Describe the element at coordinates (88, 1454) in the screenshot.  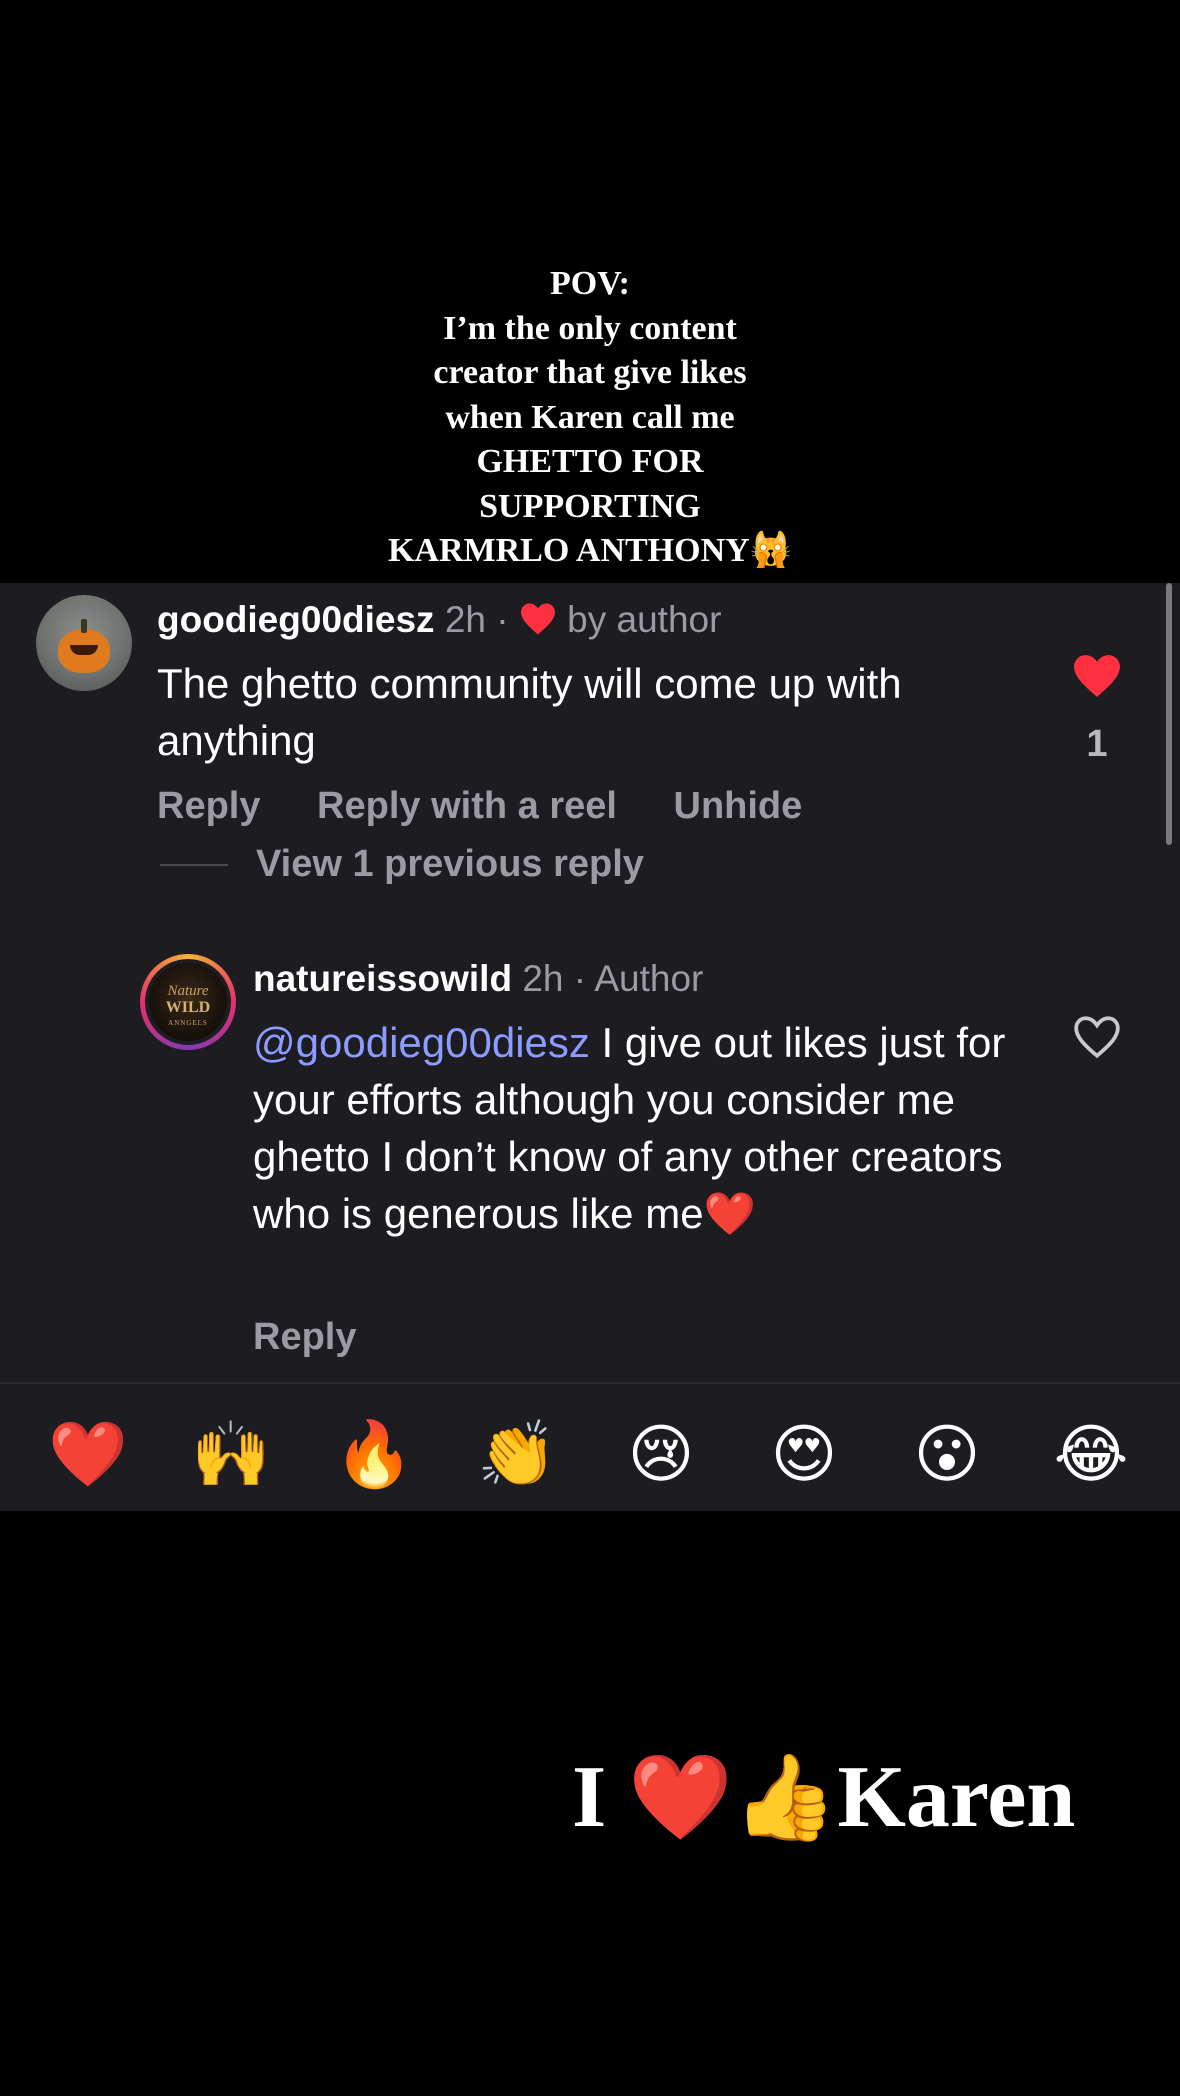
I see `emoji-heart: ❤️` at that location.